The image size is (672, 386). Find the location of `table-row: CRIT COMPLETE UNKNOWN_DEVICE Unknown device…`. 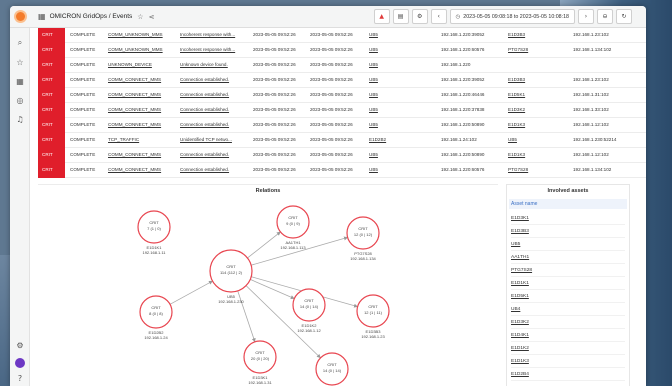

table-row: CRIT COMPLETE UNKNOWN_DEVICE Unknown device… is located at coordinates (342, 65).